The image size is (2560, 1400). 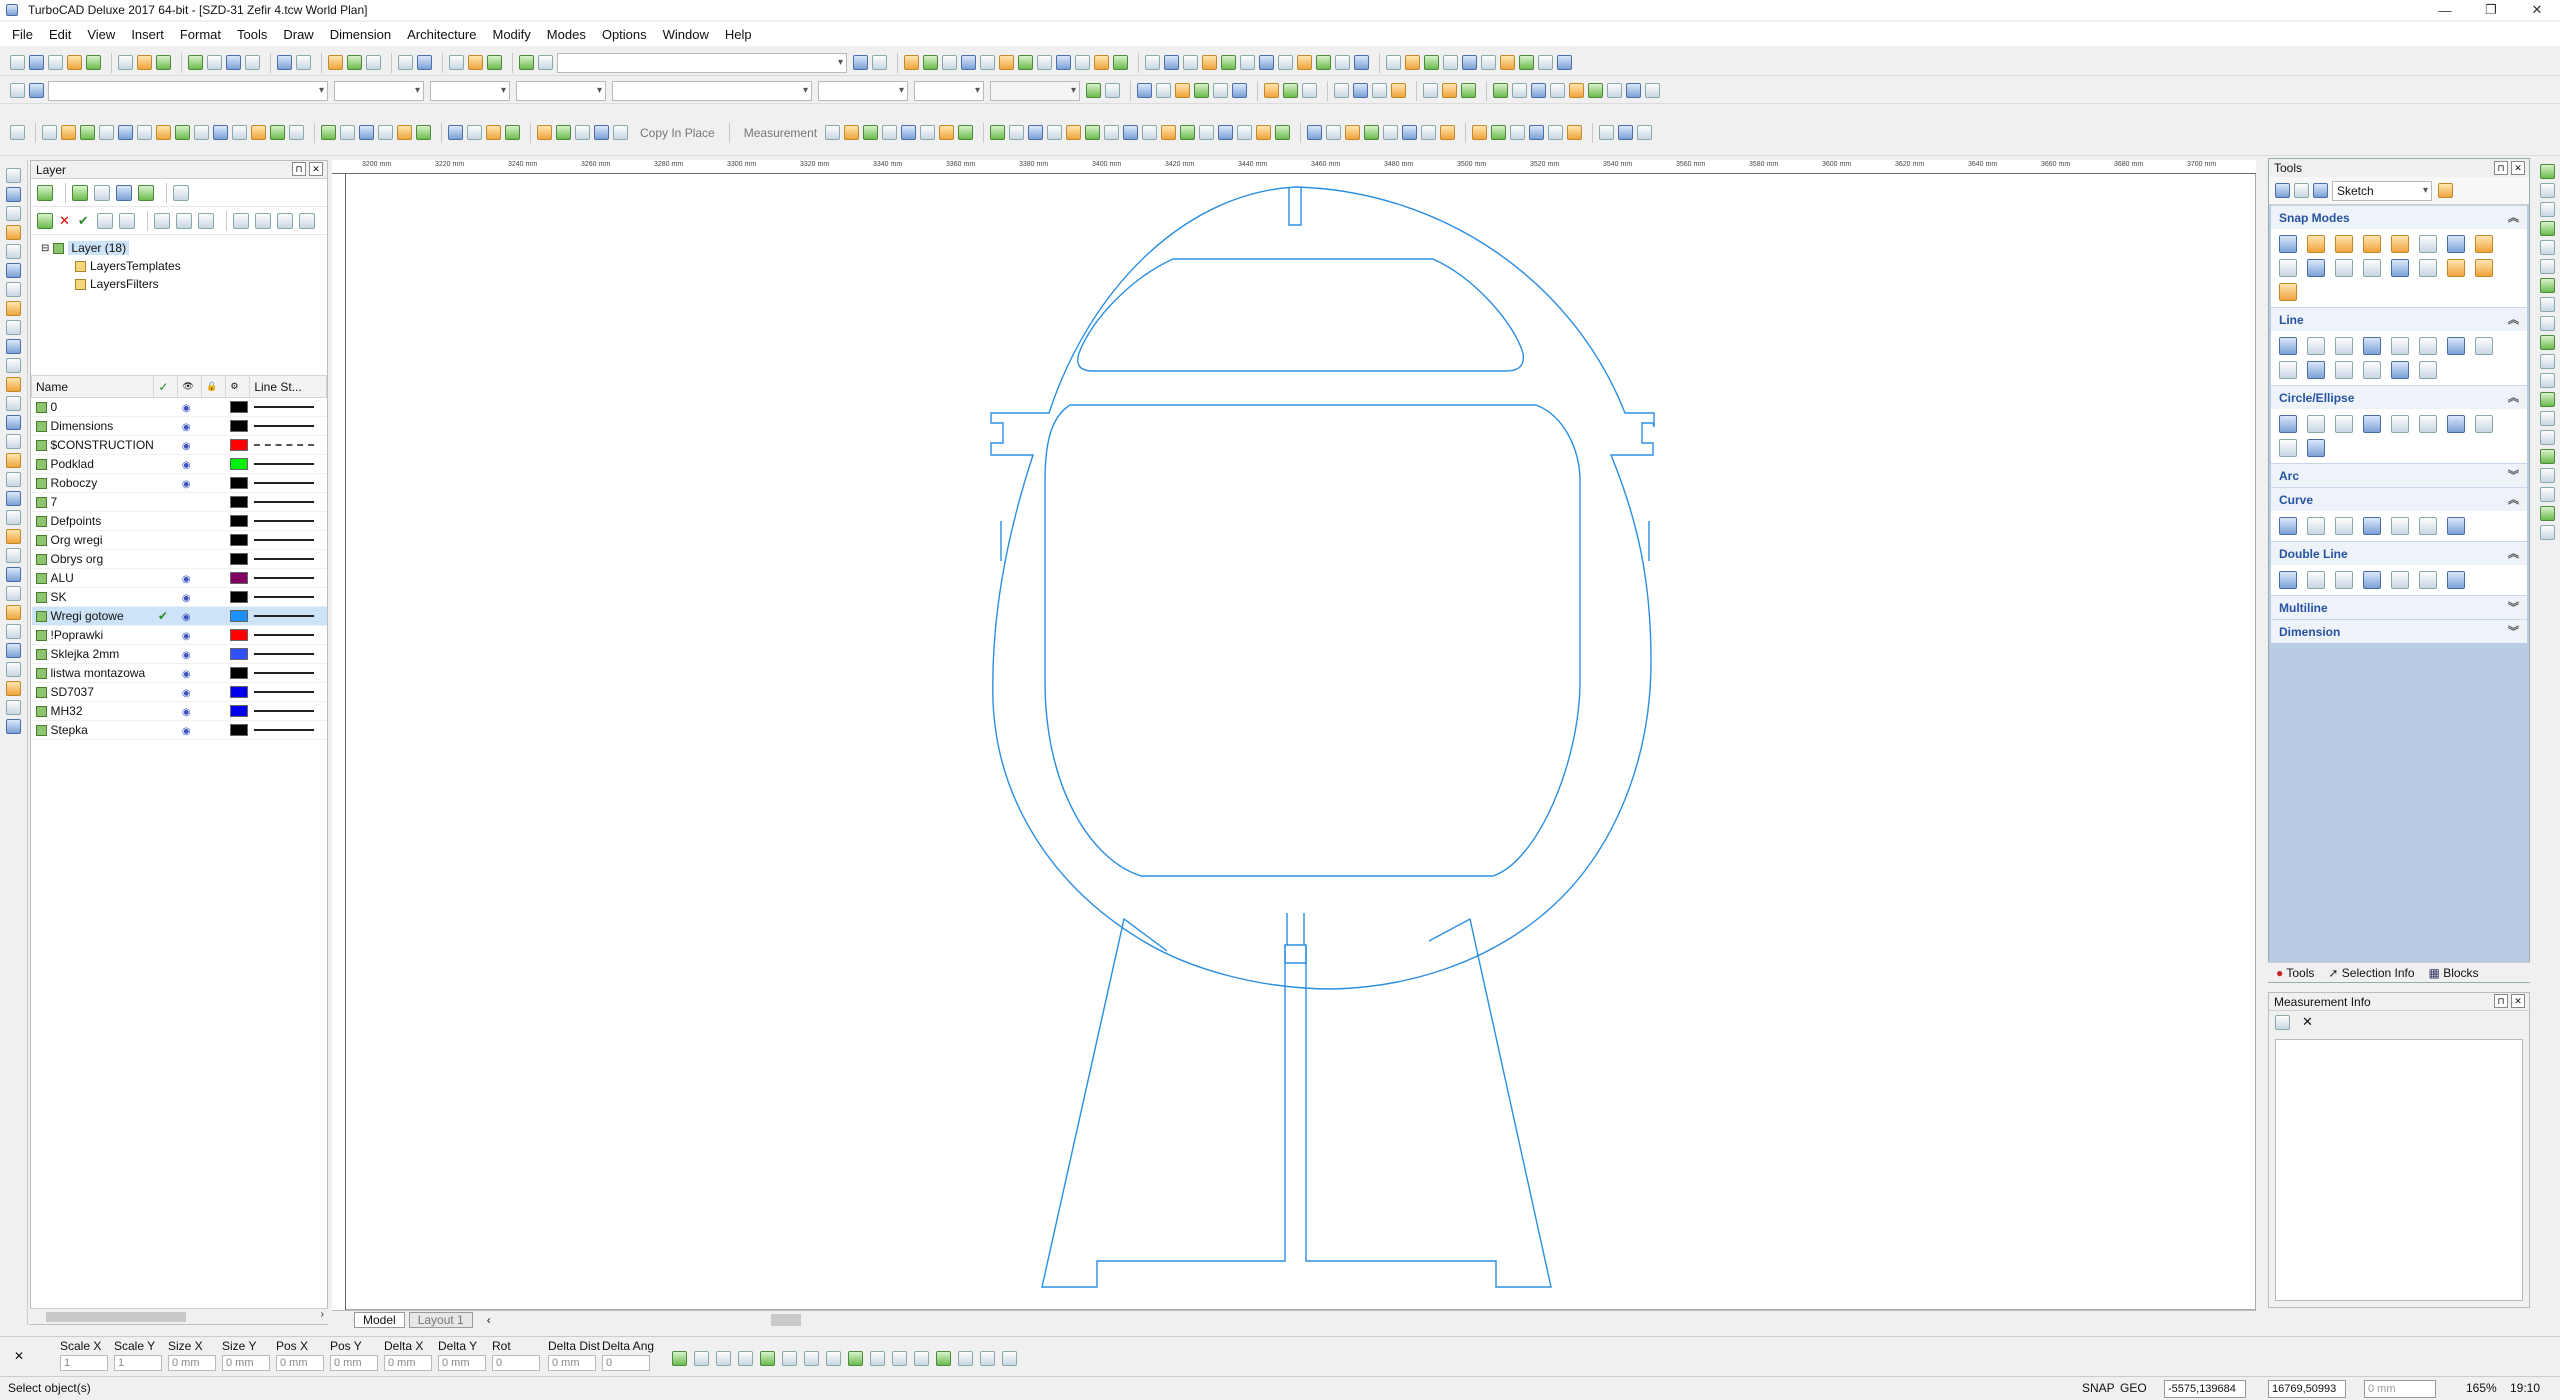 What do you see at coordinates (2301, 190) in the screenshot?
I see `palette-icon` at bounding box center [2301, 190].